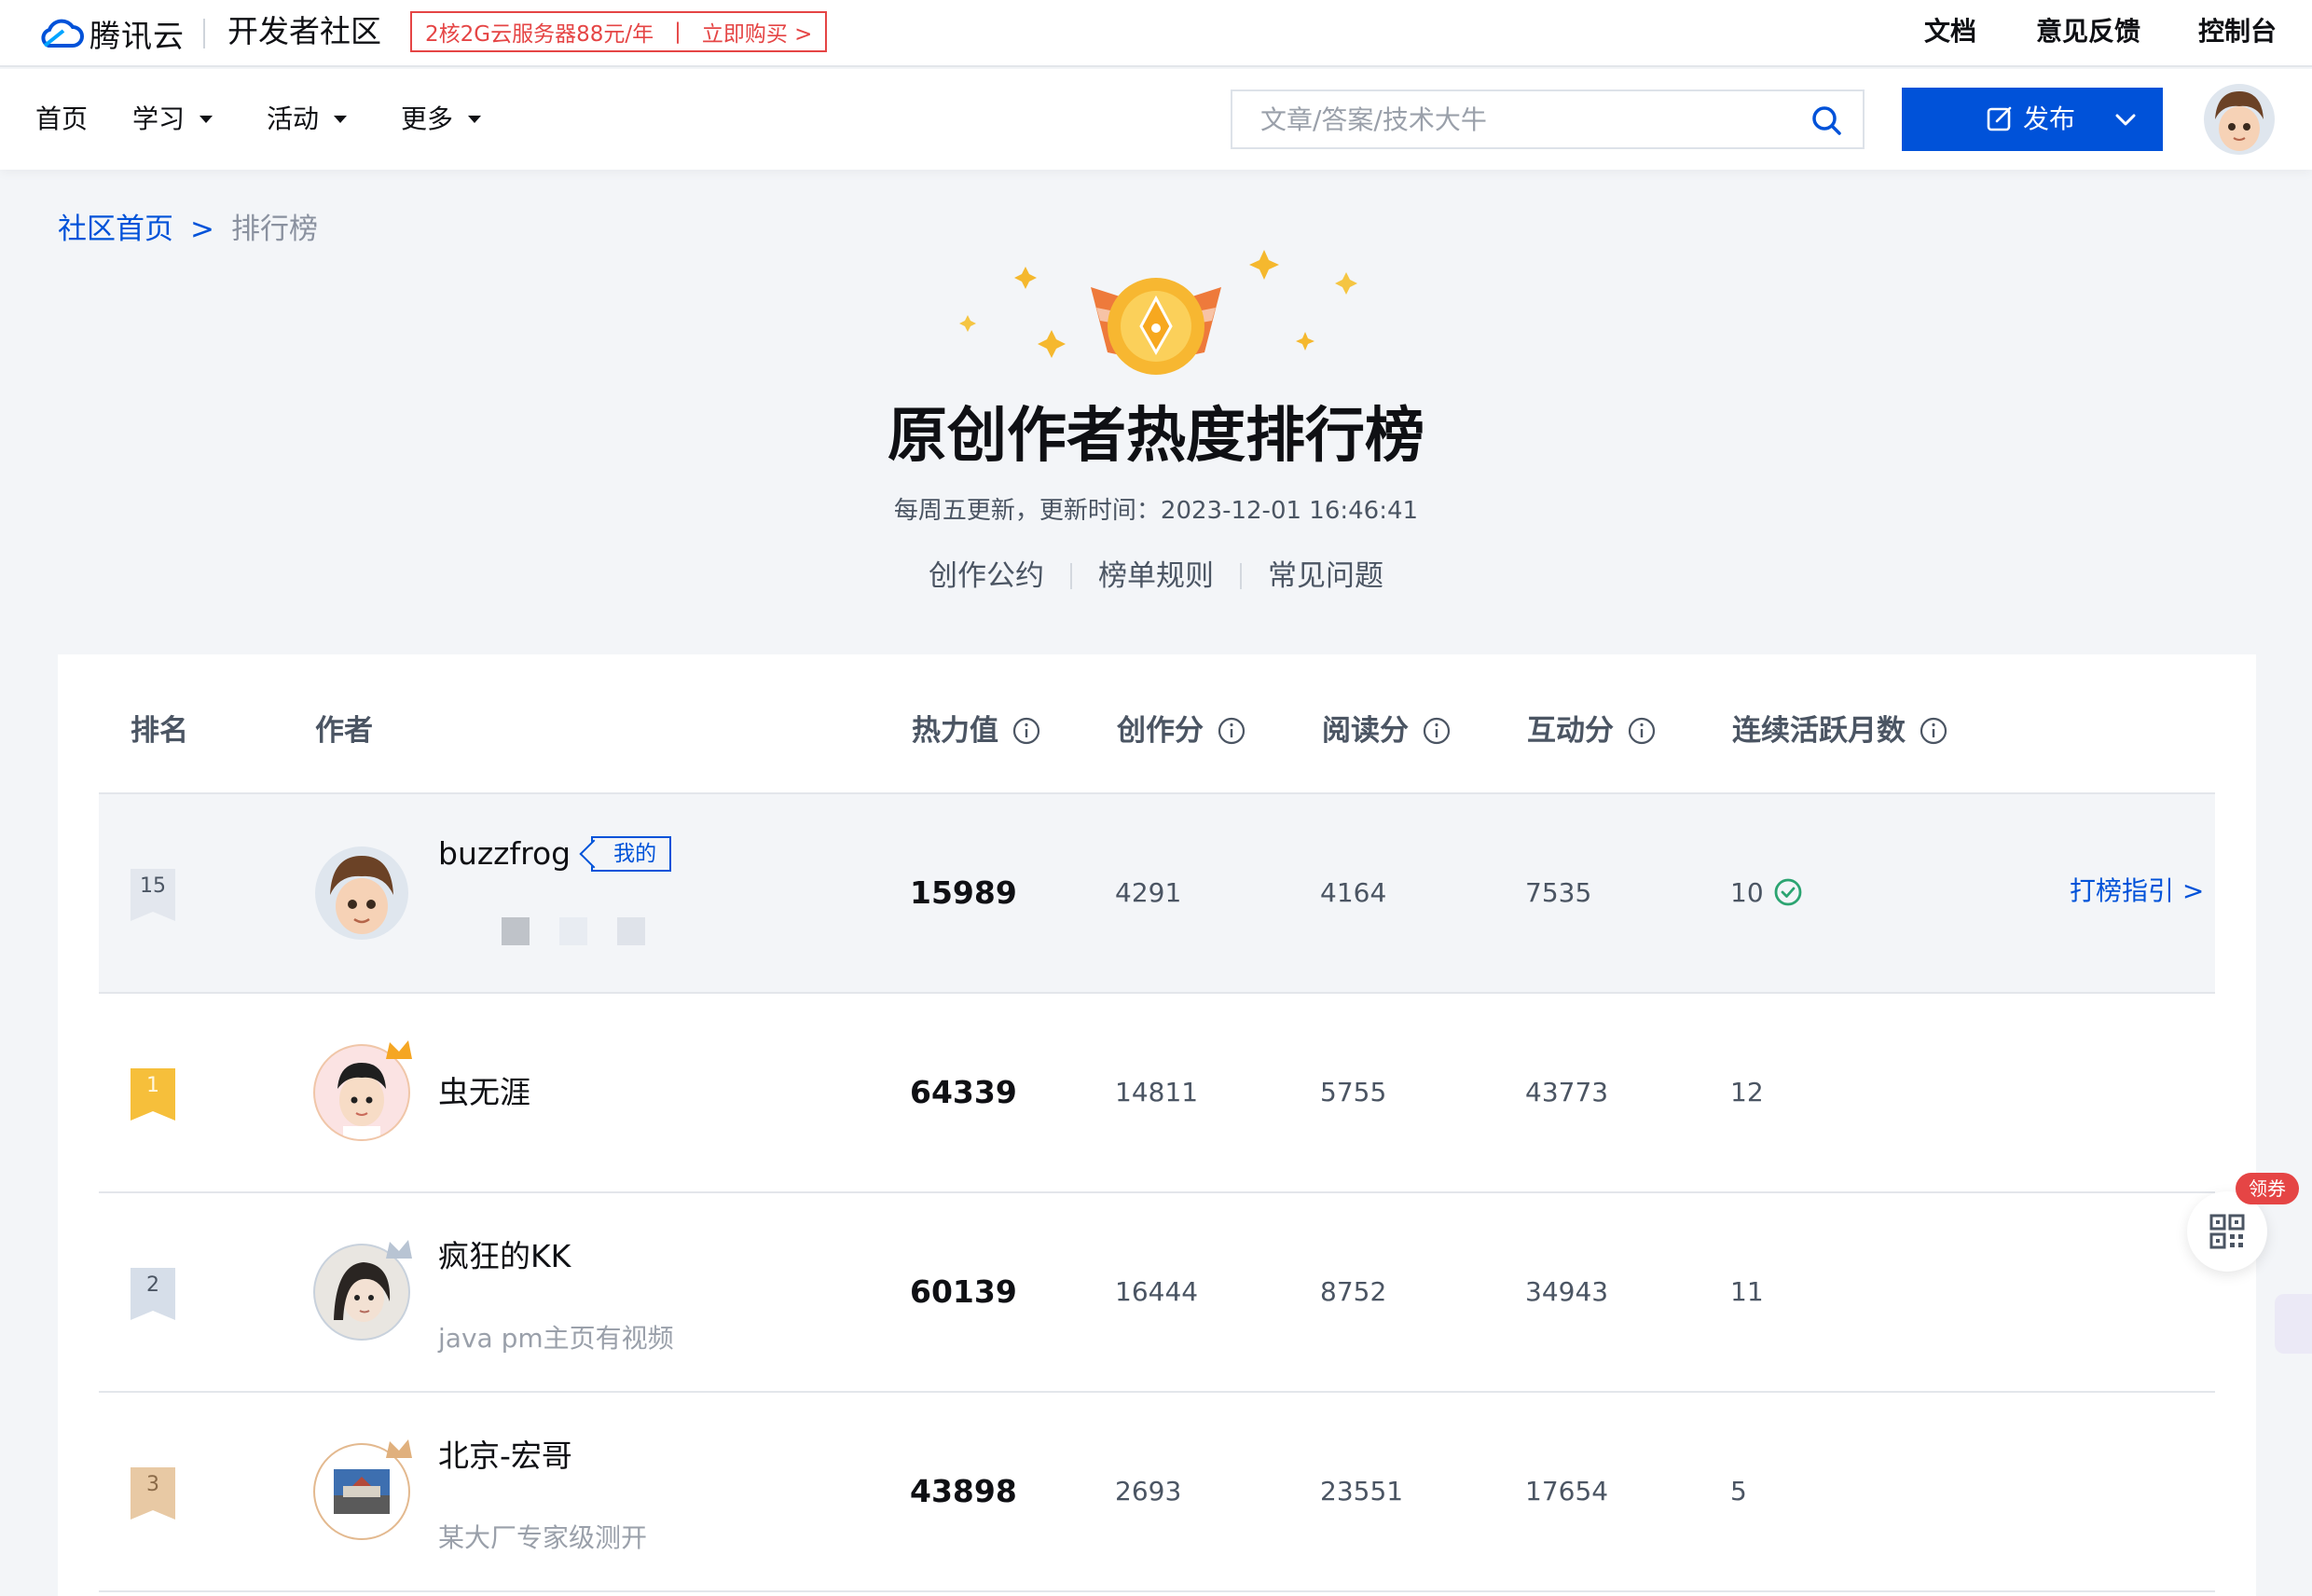 This screenshot has width=2312, height=1596. I want to click on tencent-cloud-logo: 腾讯云, so click(110, 33).